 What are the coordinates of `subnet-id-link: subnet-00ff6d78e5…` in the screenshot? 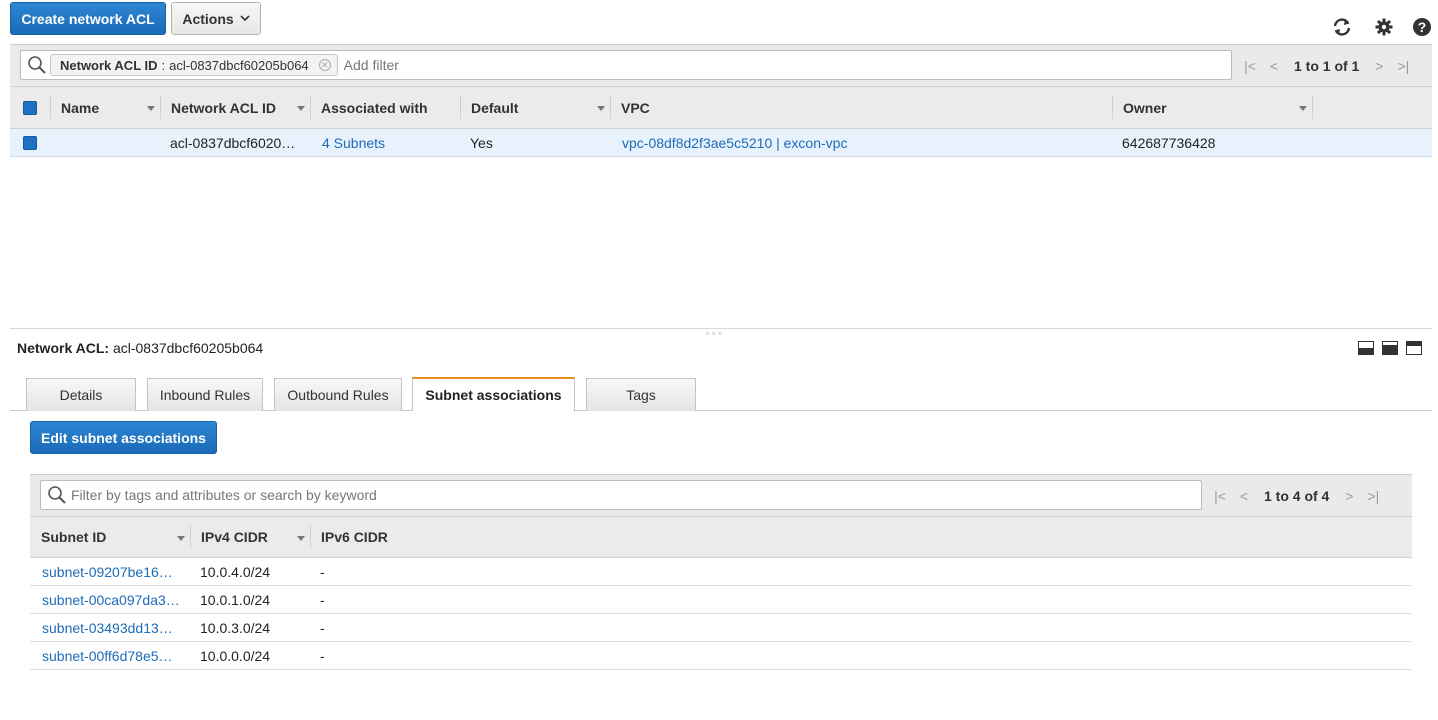 It's located at (107, 655).